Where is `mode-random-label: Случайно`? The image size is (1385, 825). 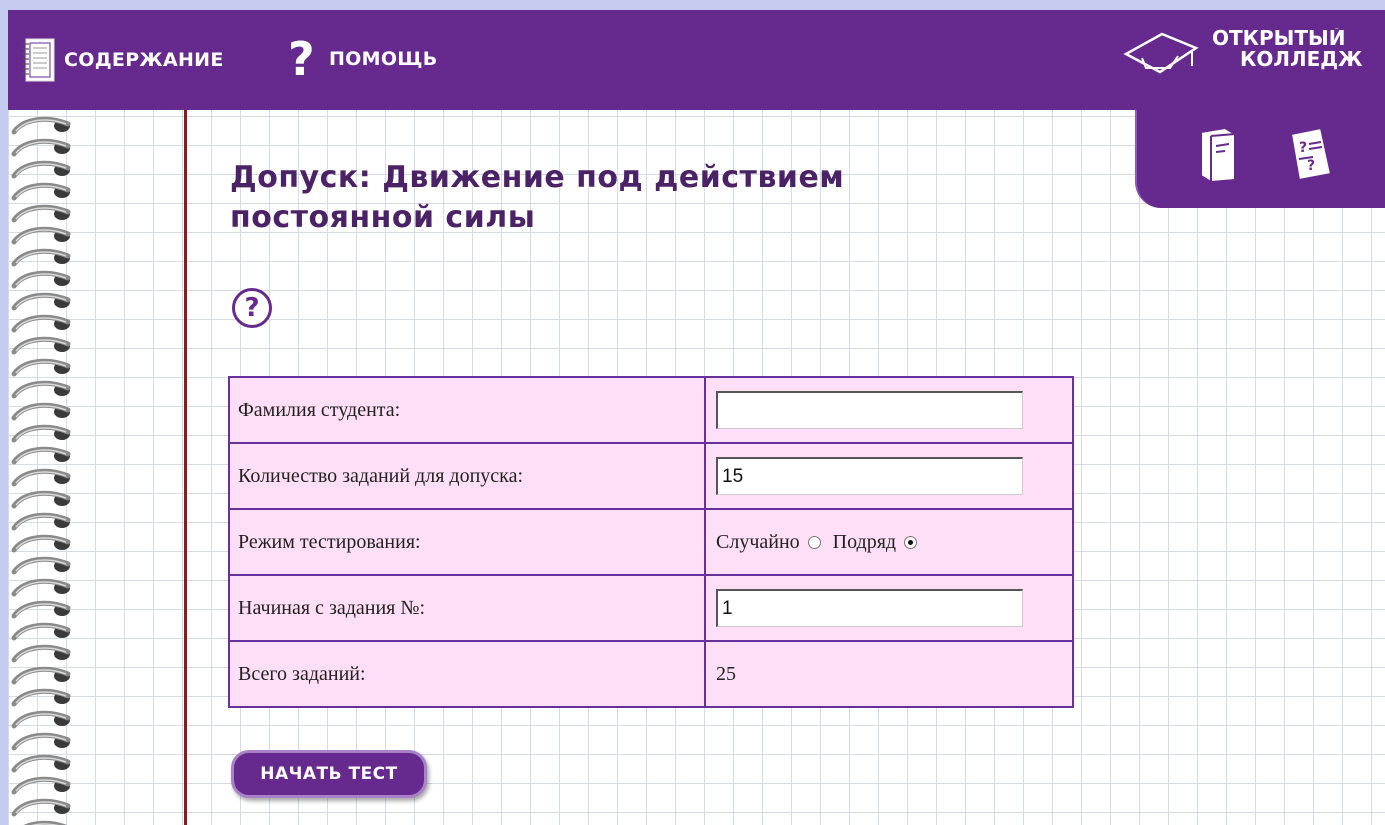 mode-random-label: Случайно is located at coordinates (758, 541).